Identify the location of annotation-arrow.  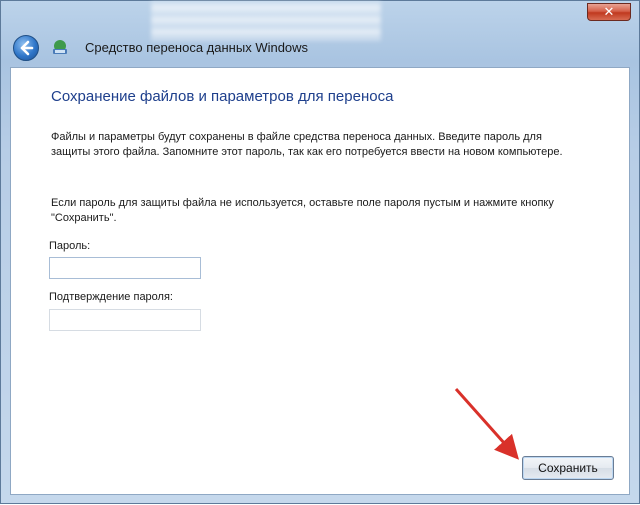
(486, 424).